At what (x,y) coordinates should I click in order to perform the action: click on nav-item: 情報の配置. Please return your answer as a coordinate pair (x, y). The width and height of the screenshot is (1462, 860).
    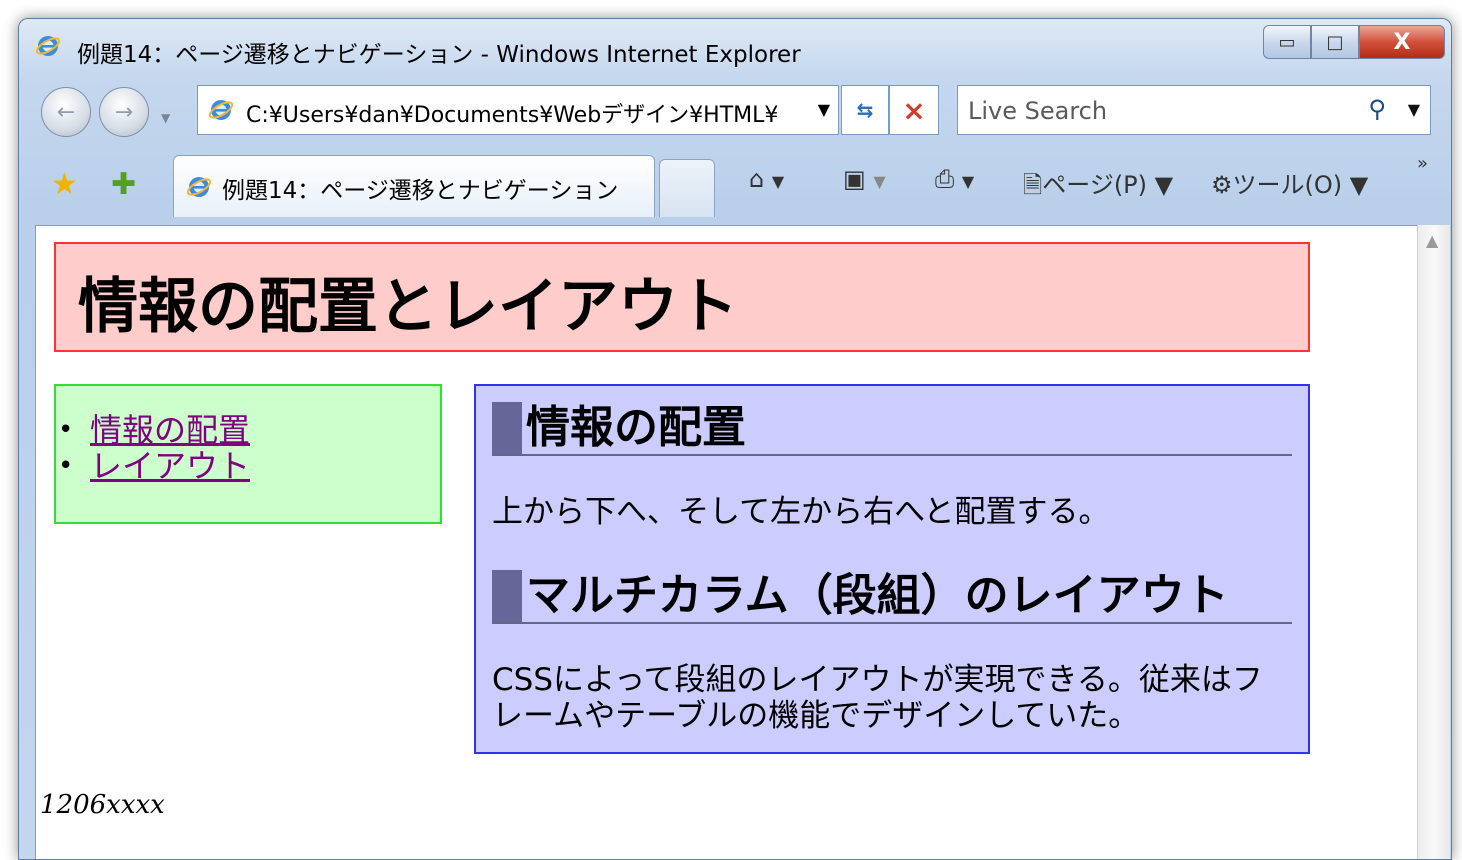
    Looking at the image, I should click on (153, 430).